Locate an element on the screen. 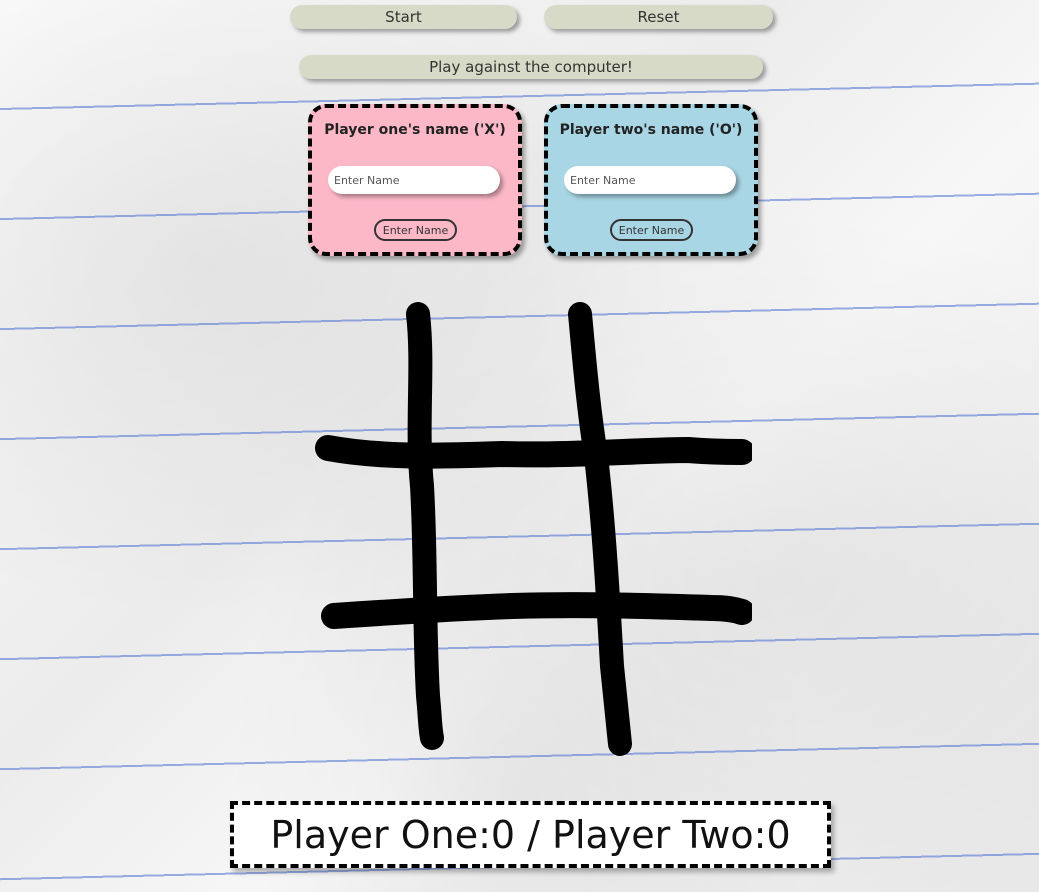 The height and width of the screenshot is (892, 1039). scoreboard: Player One: 0 / Player Two: 0 is located at coordinates (530, 834).